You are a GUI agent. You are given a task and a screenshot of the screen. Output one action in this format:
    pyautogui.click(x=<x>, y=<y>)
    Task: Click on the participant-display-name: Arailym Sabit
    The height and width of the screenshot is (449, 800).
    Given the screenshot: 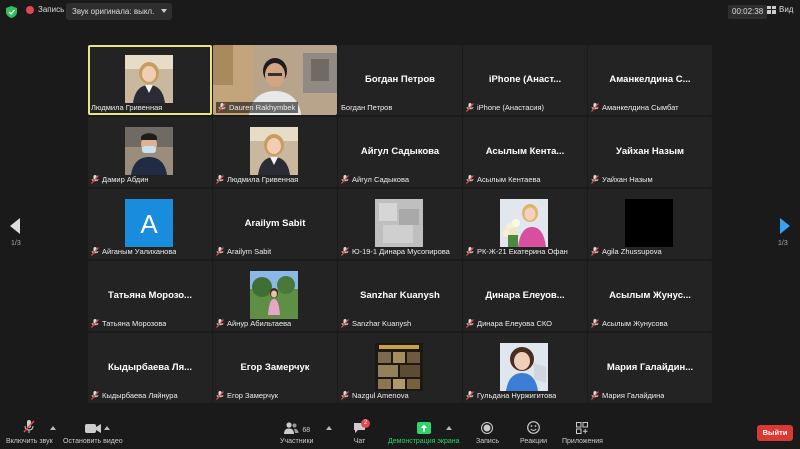 What is the action you would take?
    pyautogui.click(x=275, y=223)
    